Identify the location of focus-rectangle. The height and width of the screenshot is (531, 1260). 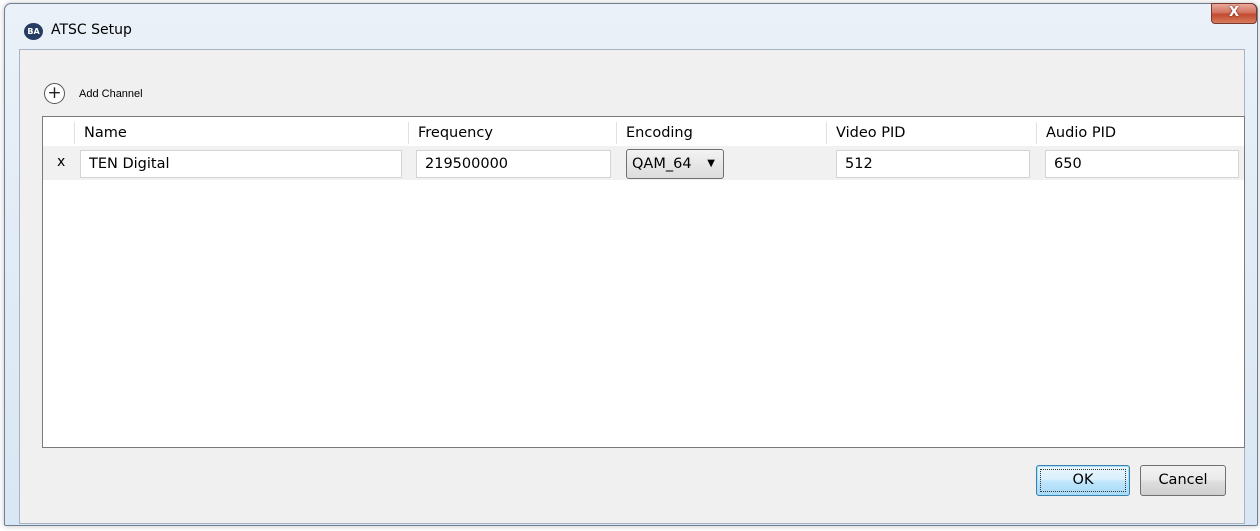
(1083, 480).